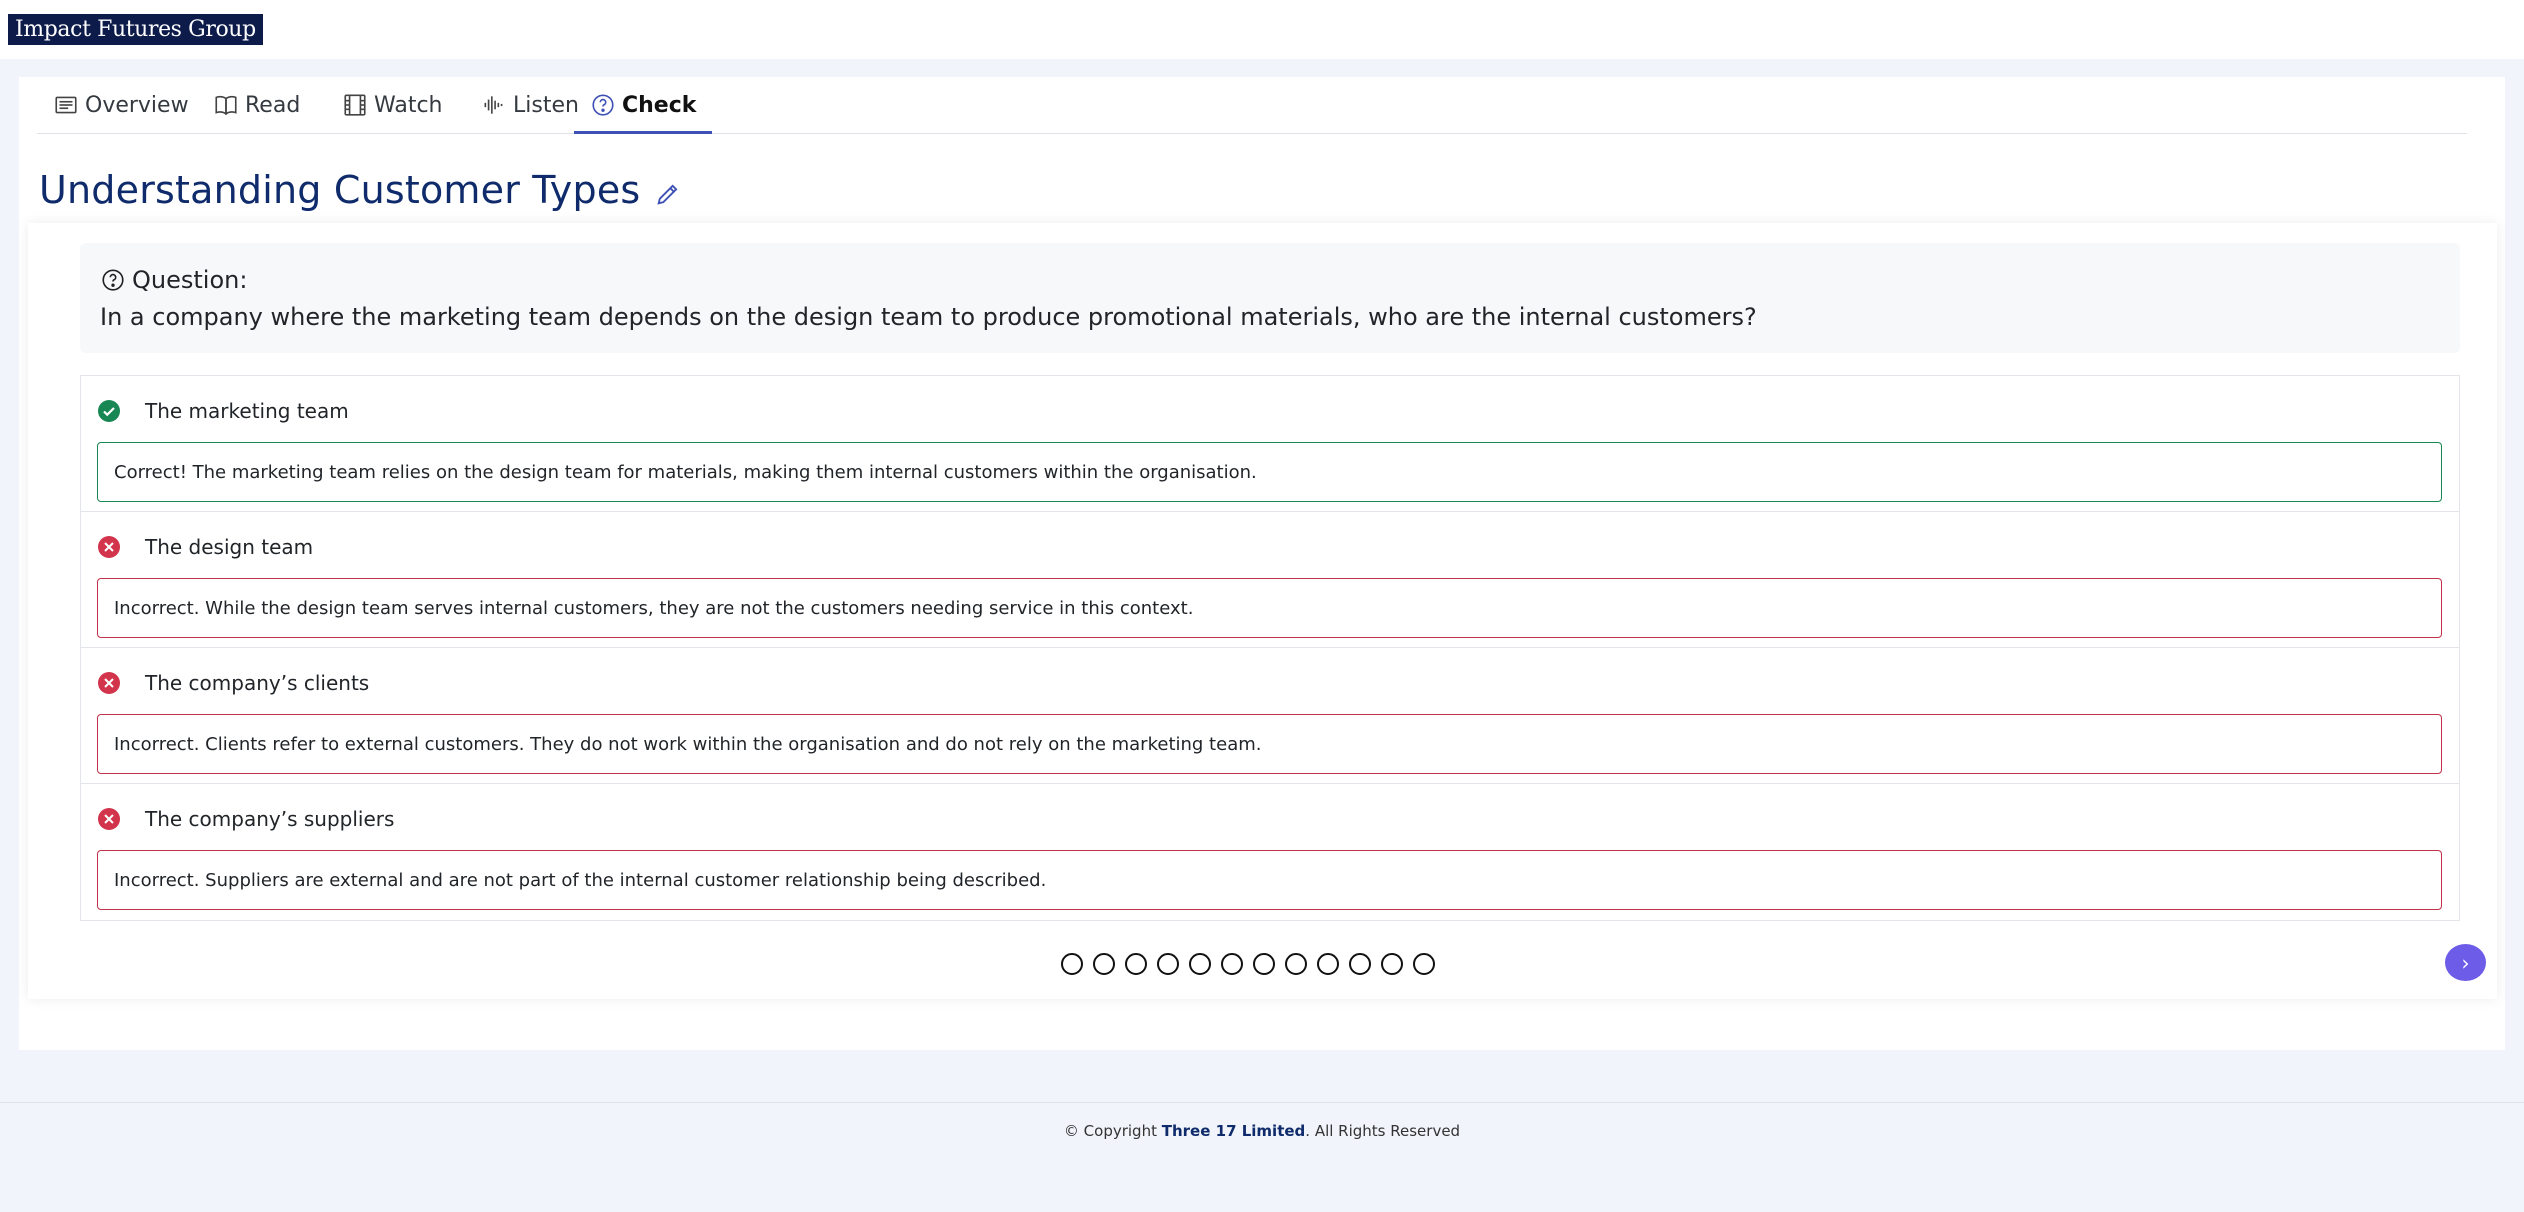  What do you see at coordinates (340, 190) in the screenshot?
I see `page-title: Understanding Customer Types` at bounding box center [340, 190].